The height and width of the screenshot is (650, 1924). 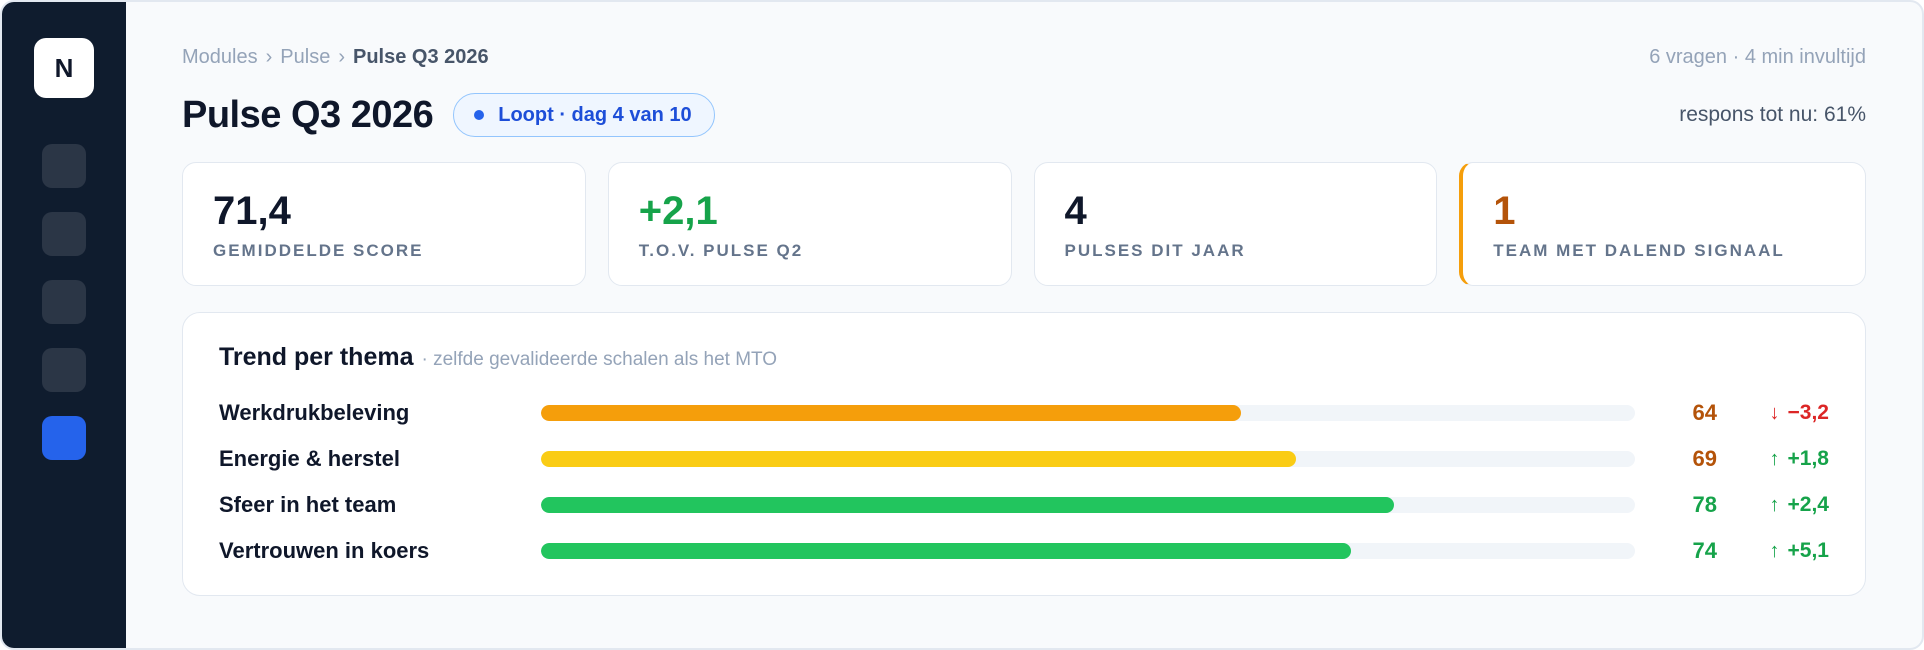 I want to click on breadcrumb: Modules › Pulse › Pulse Q3 2026, so click(x=335, y=57).